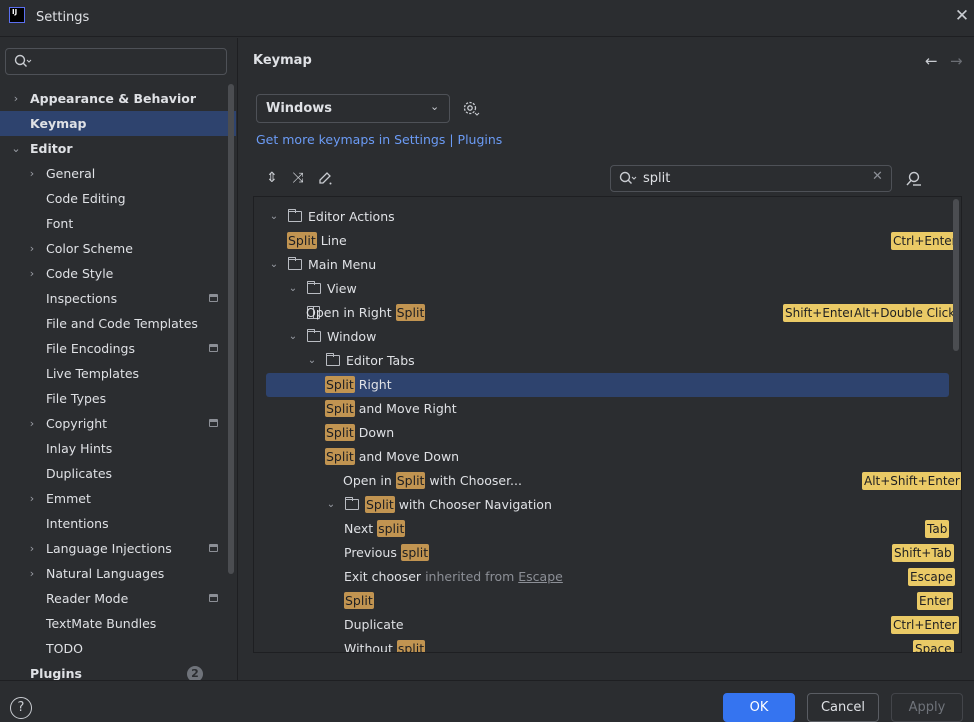 The height and width of the screenshot is (722, 974). Describe the element at coordinates (118, 298) in the screenshot. I see `sidebar-item-inspections: Inspections` at that location.